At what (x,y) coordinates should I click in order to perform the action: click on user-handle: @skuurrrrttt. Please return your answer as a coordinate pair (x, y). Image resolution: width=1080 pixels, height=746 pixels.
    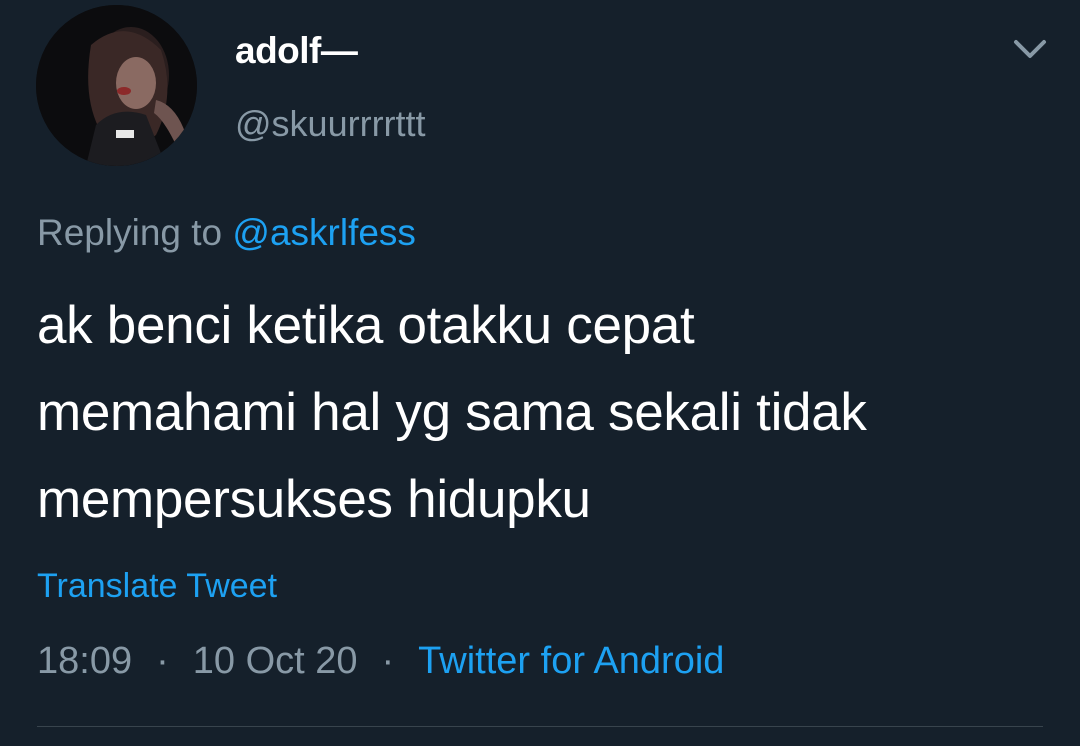
    Looking at the image, I should click on (330, 124).